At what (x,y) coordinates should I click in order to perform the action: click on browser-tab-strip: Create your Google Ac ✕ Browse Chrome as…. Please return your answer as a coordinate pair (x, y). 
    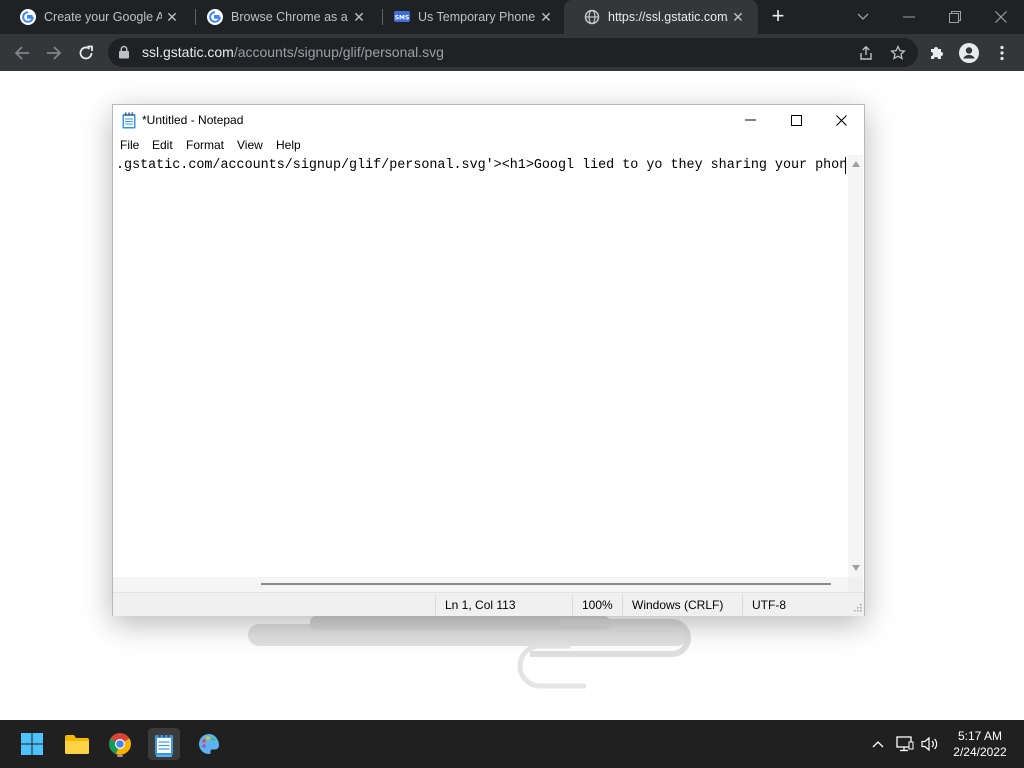
    Looking at the image, I should click on (512, 17).